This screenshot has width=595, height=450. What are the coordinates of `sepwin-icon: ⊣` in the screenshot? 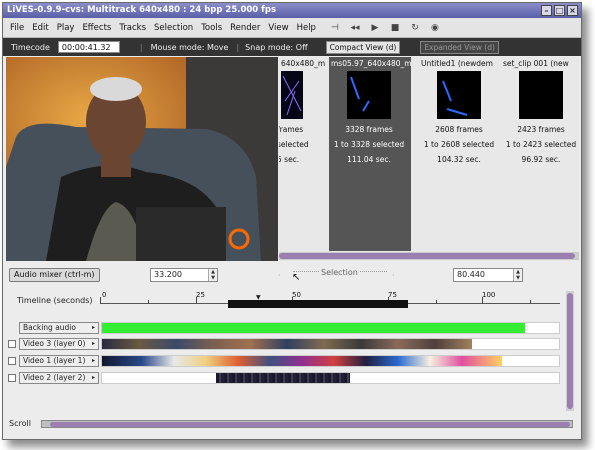 It's located at (335, 28).